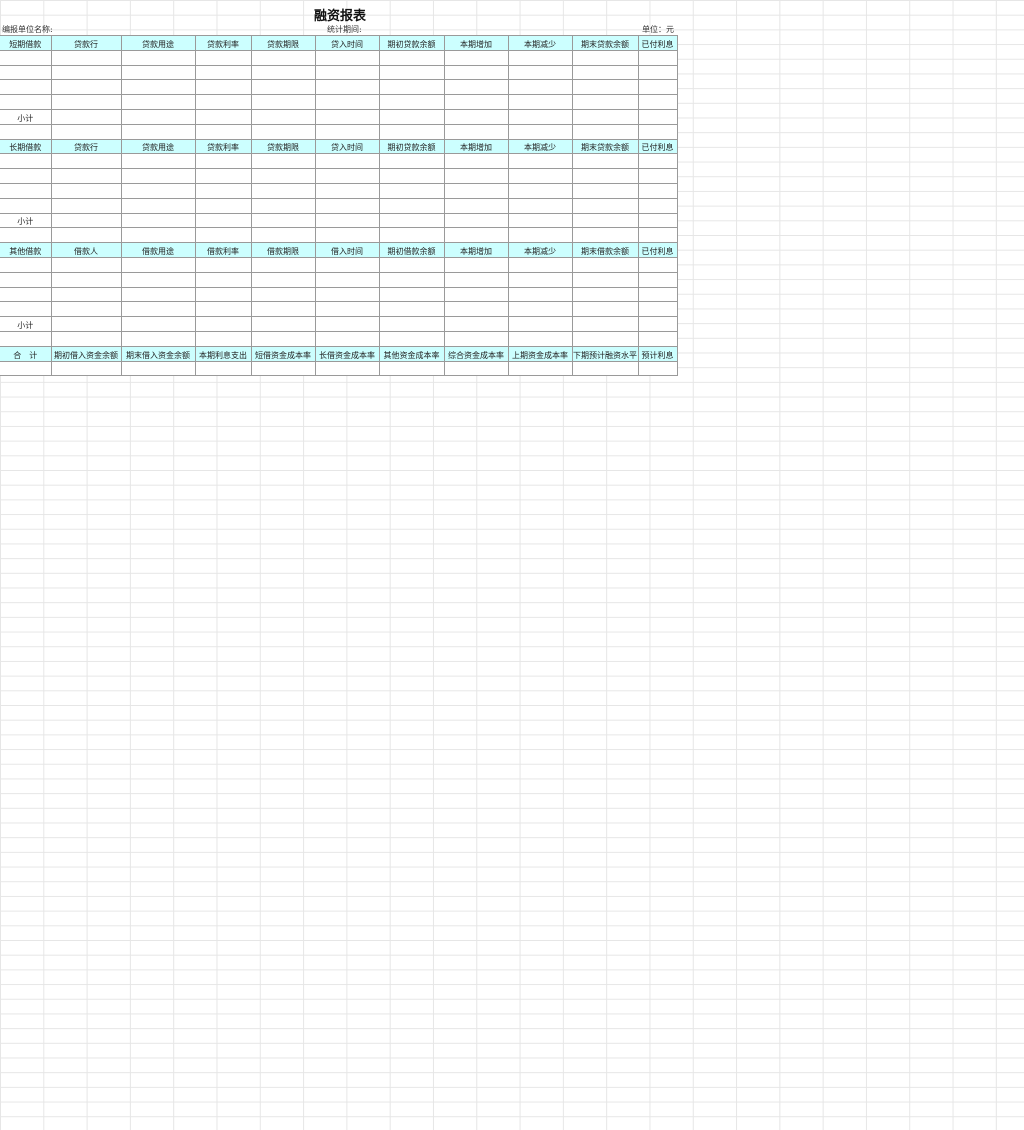  What do you see at coordinates (86, 353) in the screenshot?
I see `header-cell: 期初借入资金余额` at bounding box center [86, 353].